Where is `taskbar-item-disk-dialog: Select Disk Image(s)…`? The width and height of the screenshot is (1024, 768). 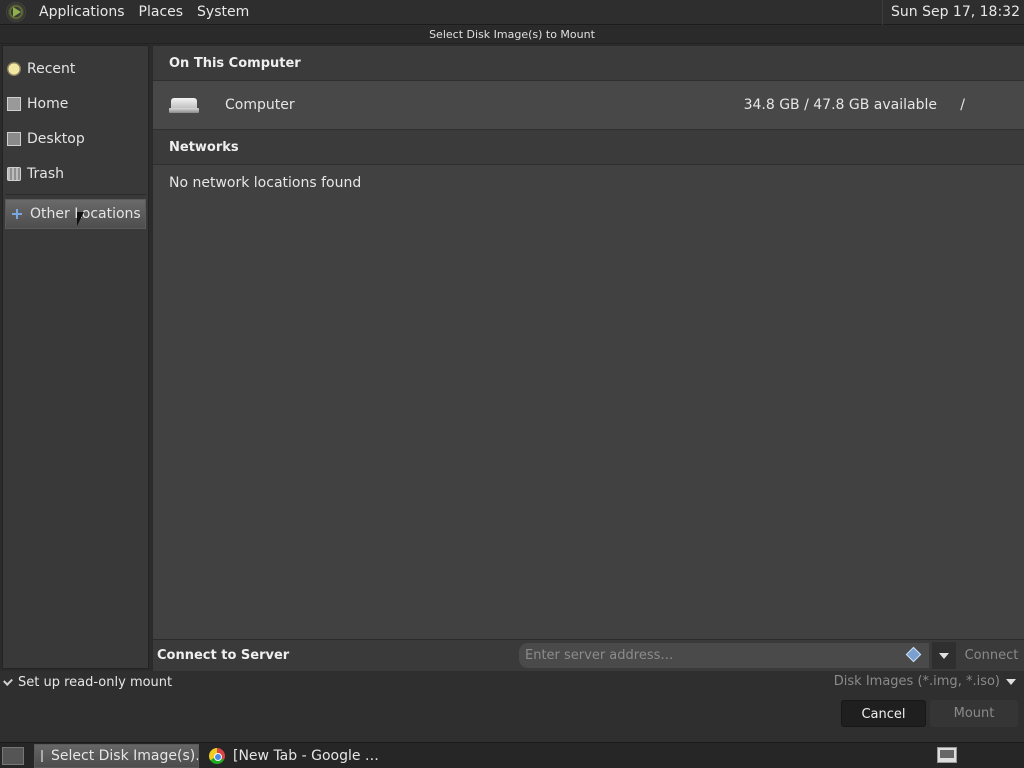 taskbar-item-disk-dialog: Select Disk Image(s)… is located at coordinates (116, 755).